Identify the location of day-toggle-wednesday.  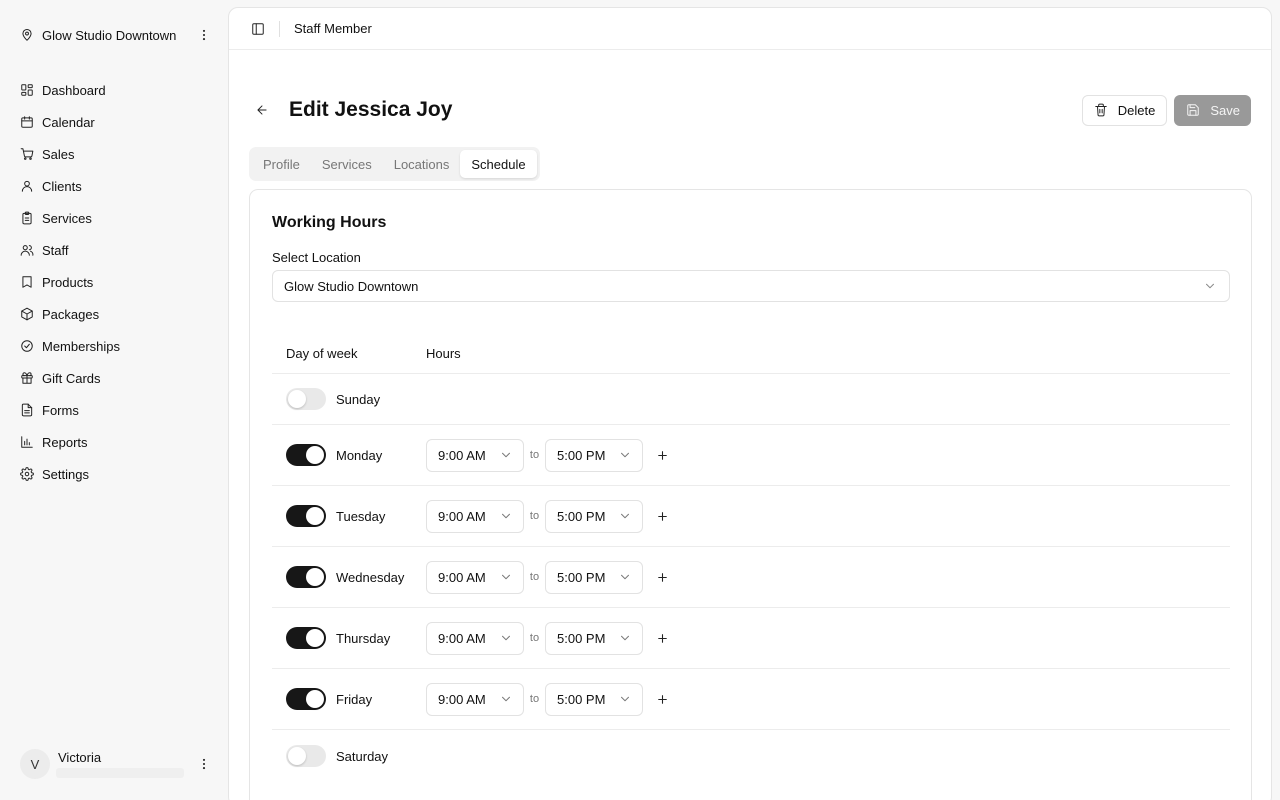
(306, 577).